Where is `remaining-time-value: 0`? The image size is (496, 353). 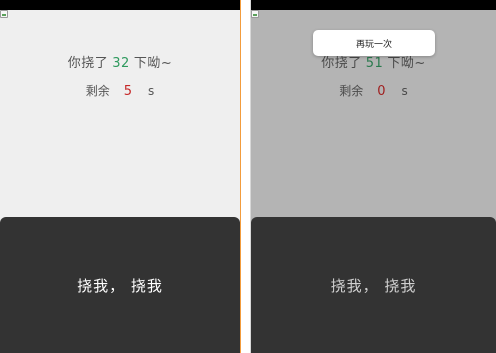 remaining-time-value: 0 is located at coordinates (381, 91).